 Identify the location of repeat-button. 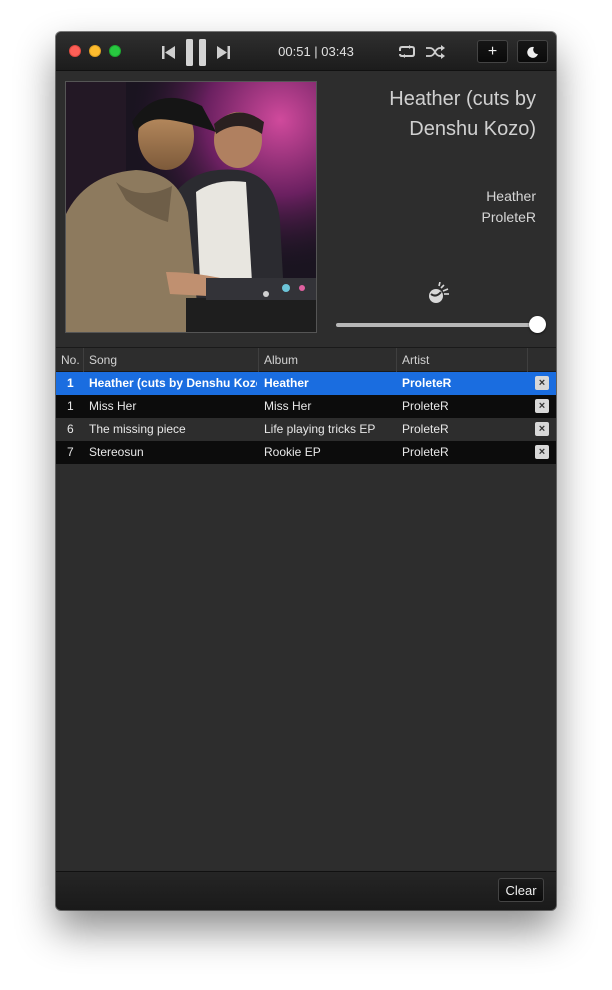
(407, 52).